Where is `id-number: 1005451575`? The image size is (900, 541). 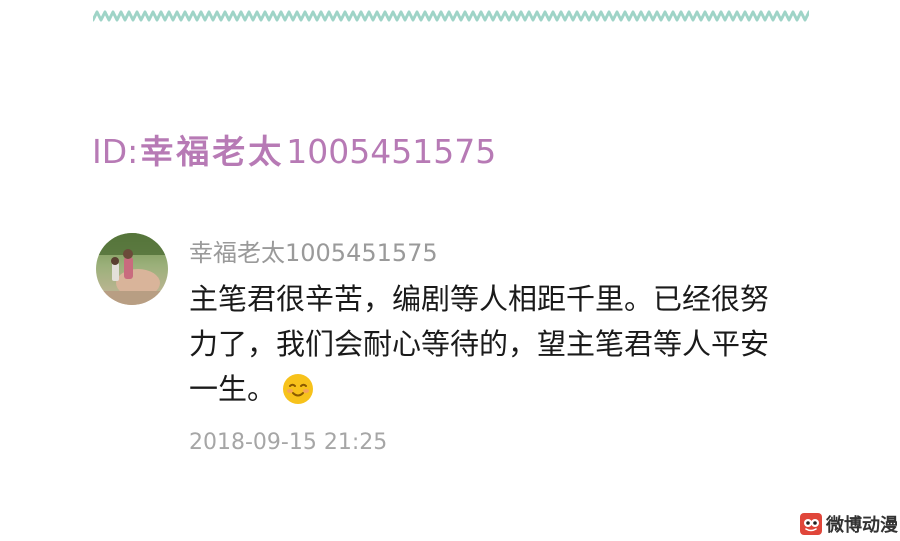
id-number: 1005451575 is located at coordinates (391, 151).